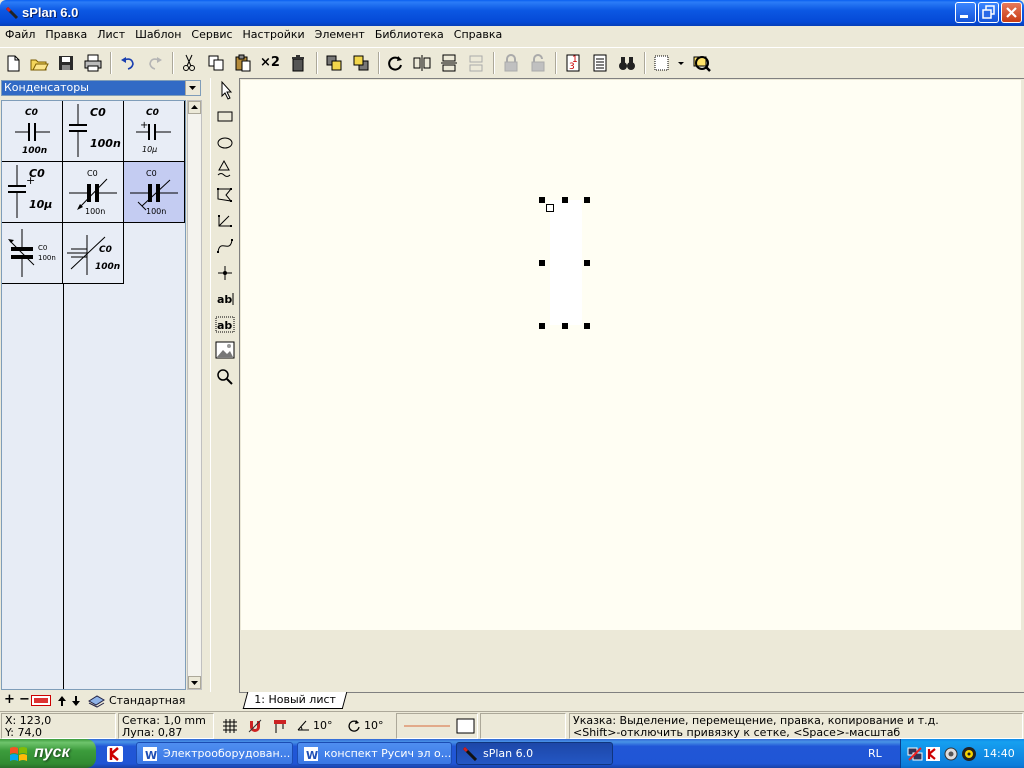 The height and width of the screenshot is (768, 1024). What do you see at coordinates (225, 298) in the screenshot?
I see `text-tool: ab` at bounding box center [225, 298].